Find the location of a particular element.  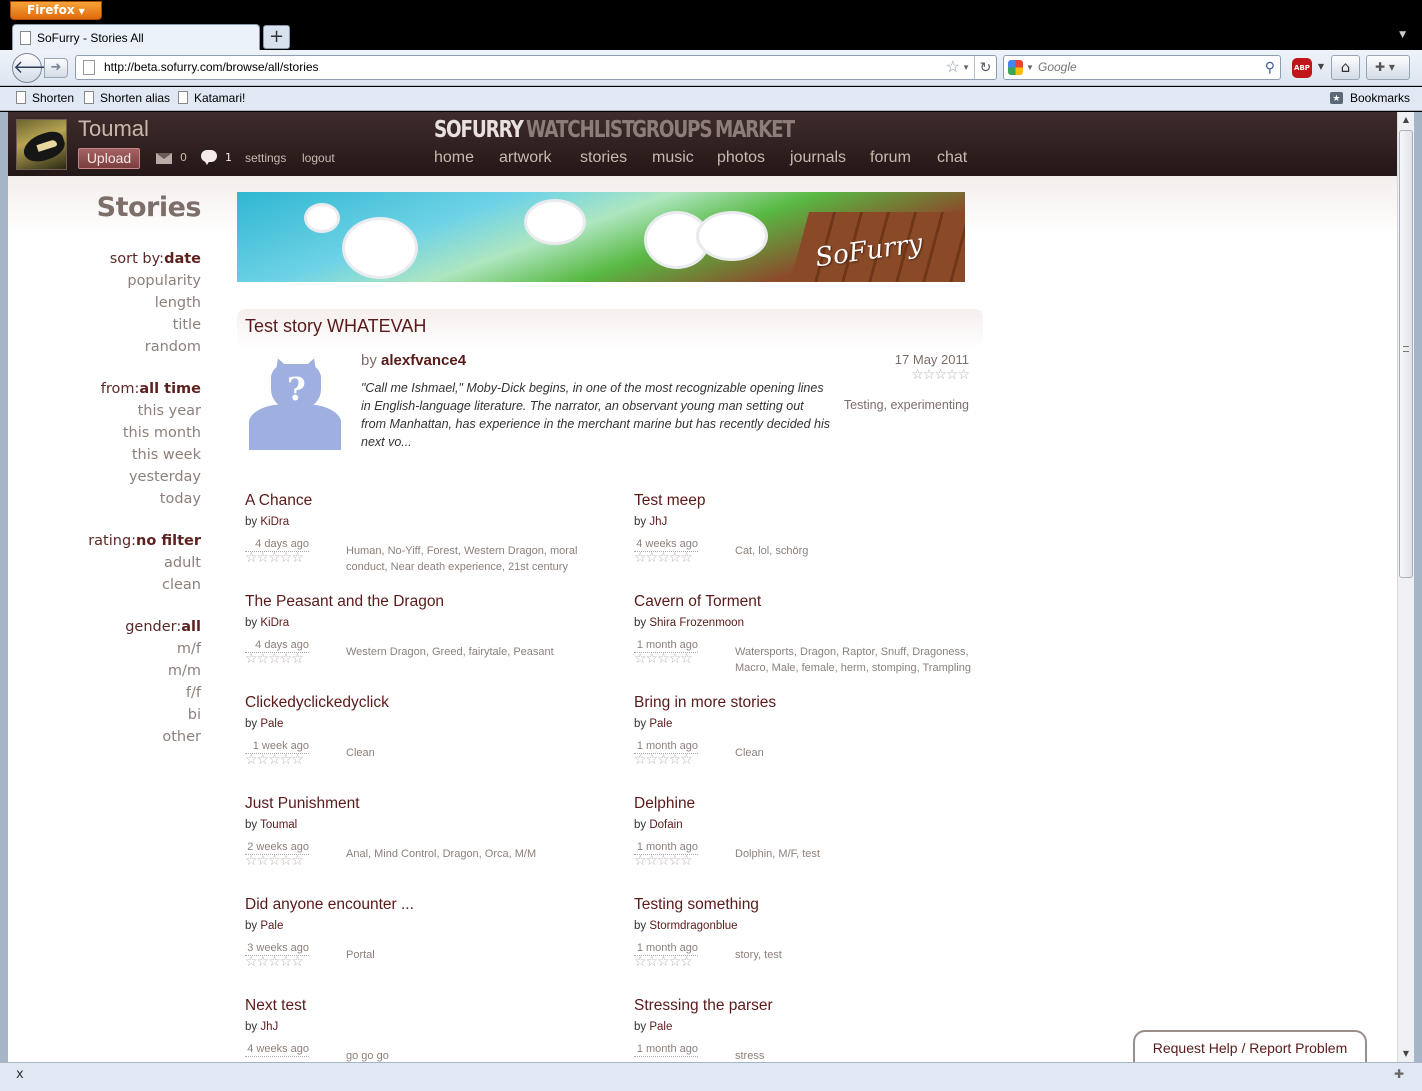

story-title: Bring in more stories is located at coordinates (705, 703).